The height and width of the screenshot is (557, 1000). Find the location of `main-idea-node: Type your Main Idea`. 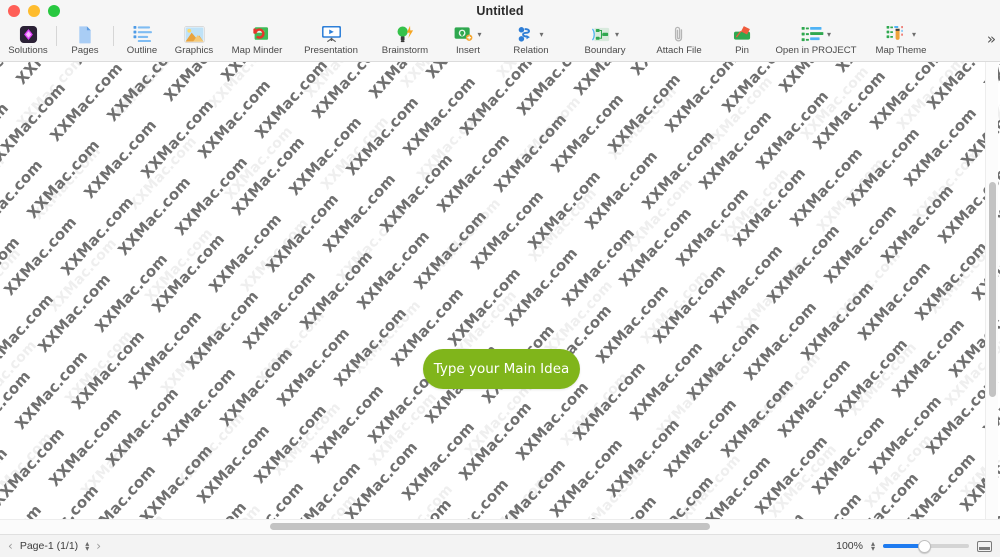

main-idea-node: Type your Main Idea is located at coordinates (501, 369).